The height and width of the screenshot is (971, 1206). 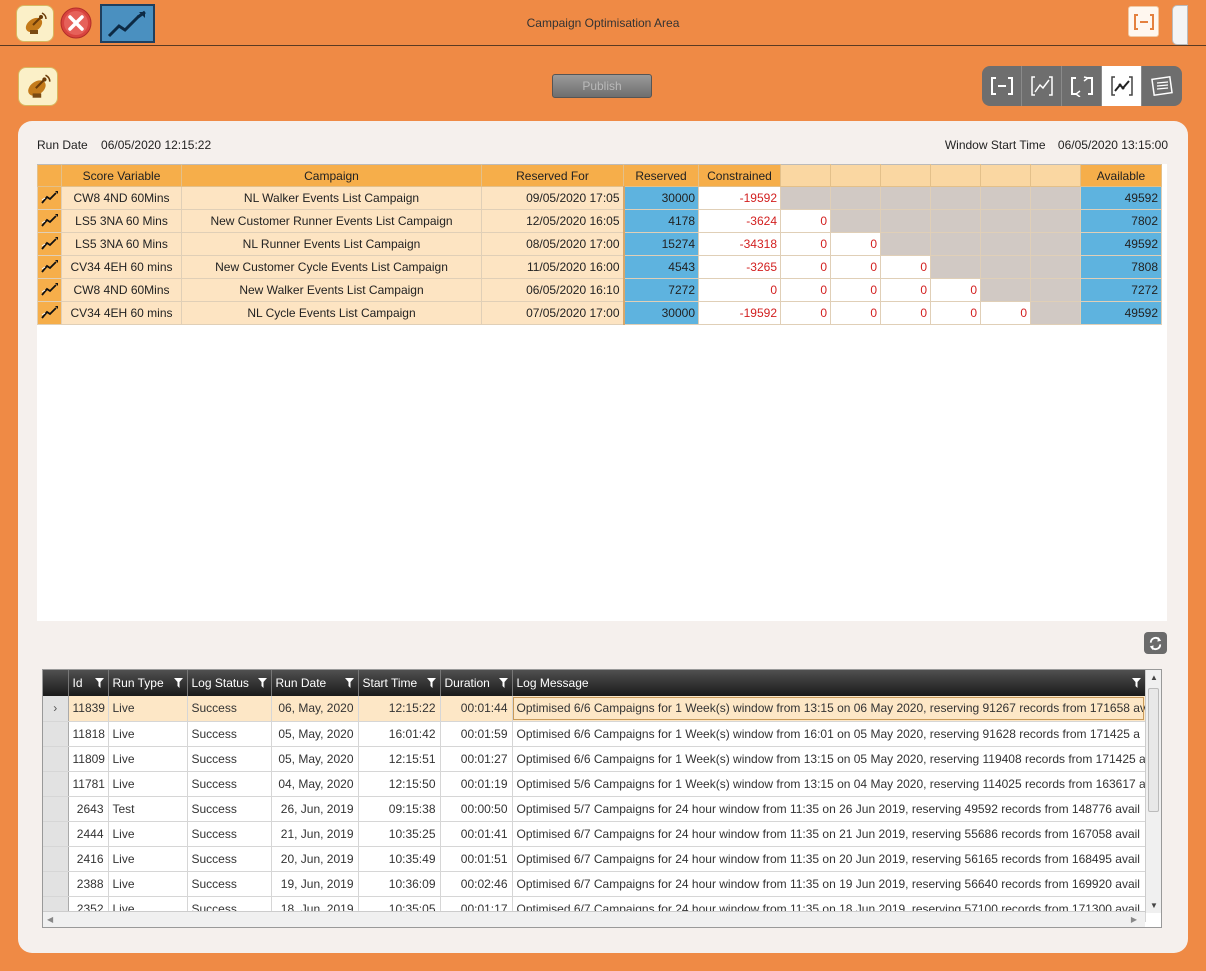 What do you see at coordinates (148, 734) in the screenshot?
I see `log-run-type-cell: Live` at bounding box center [148, 734].